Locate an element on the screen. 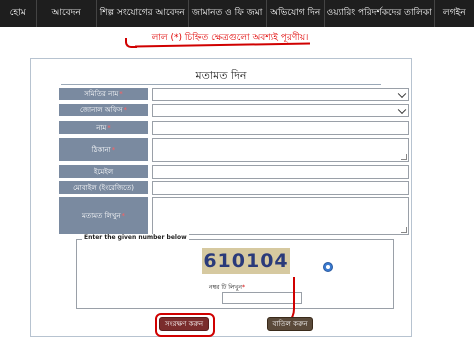 This screenshot has width=474, height=341. nav-home: হোম is located at coordinates (18, 13).